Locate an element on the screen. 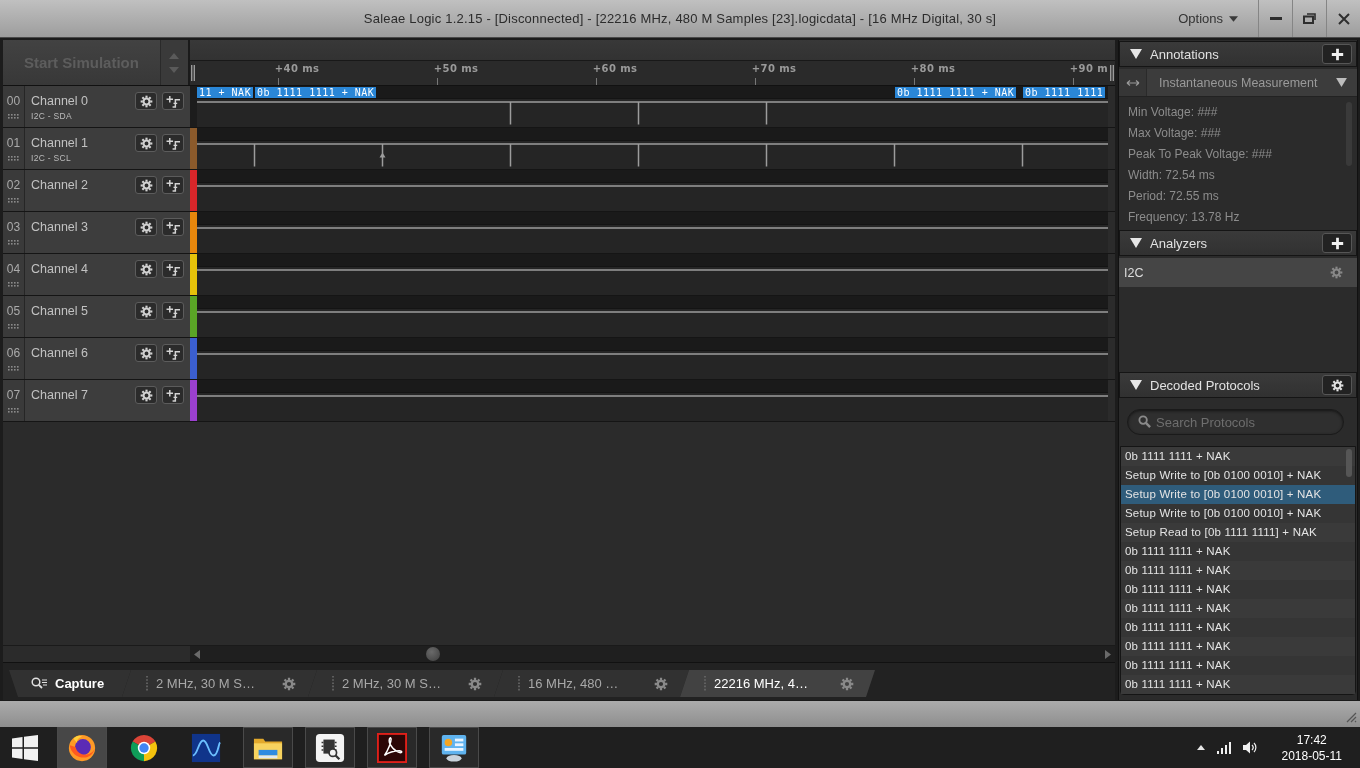 The width and height of the screenshot is (1360, 768). up-arrow-icon is located at coordinates (174, 55).